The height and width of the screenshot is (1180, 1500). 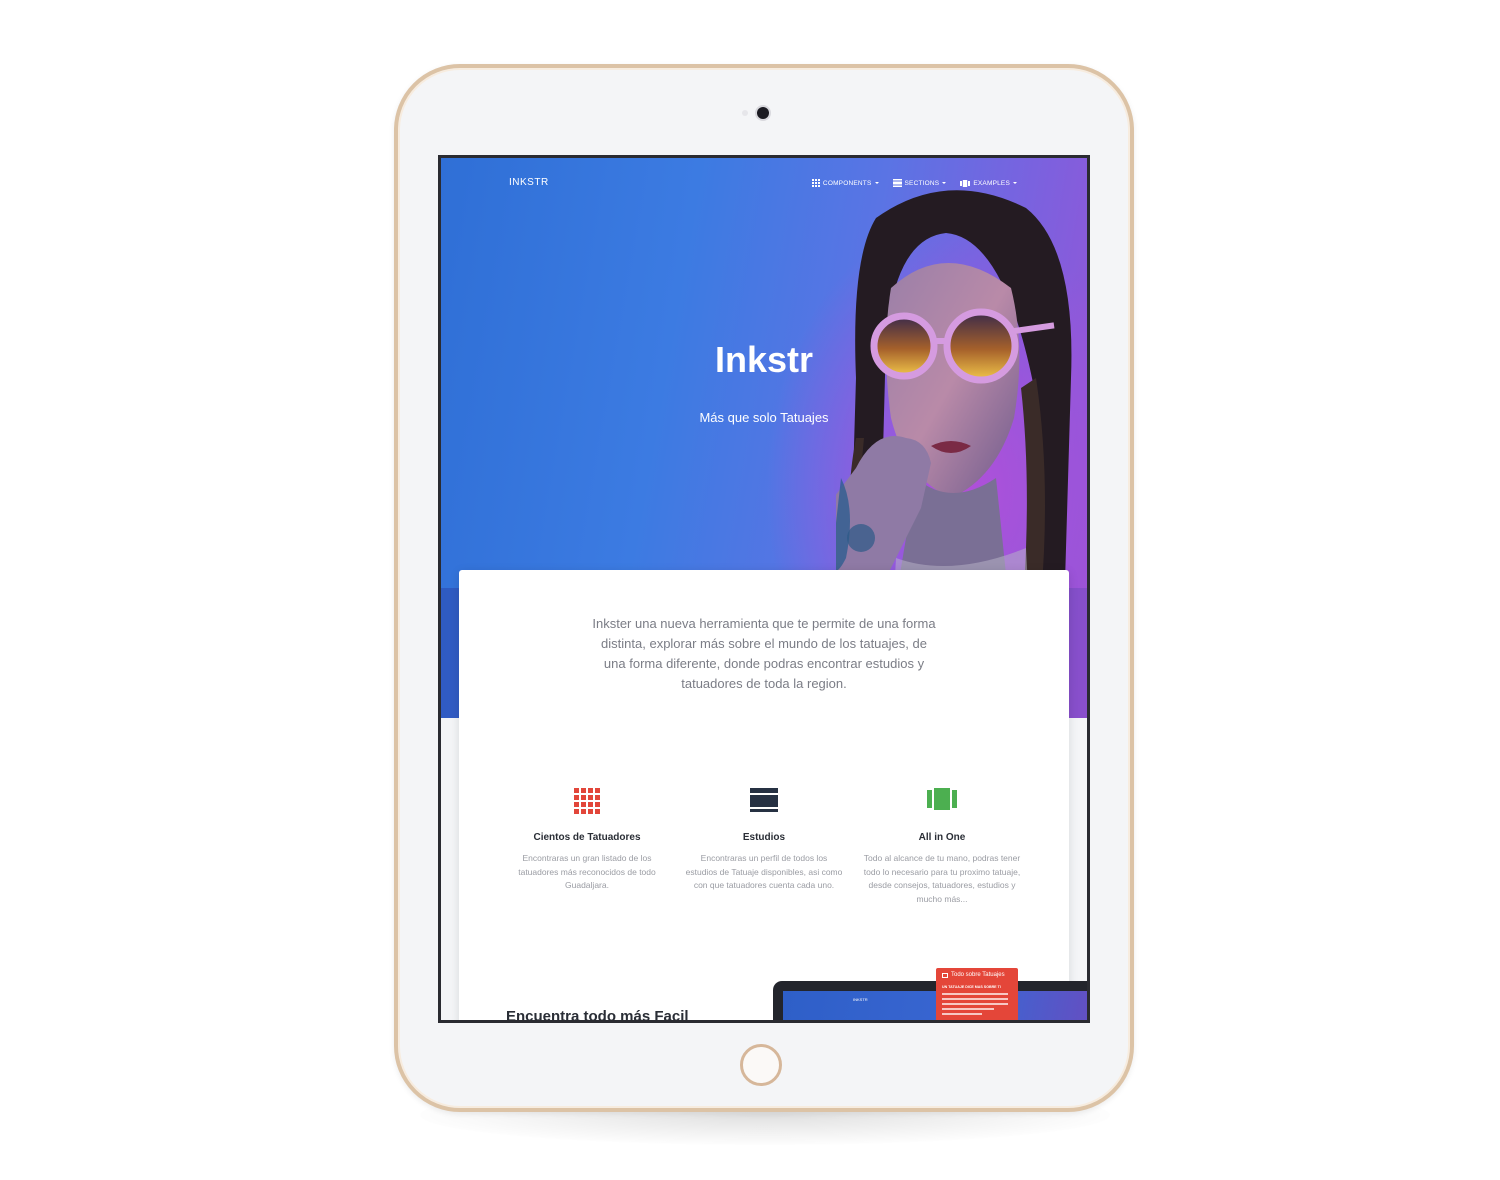 What do you see at coordinates (764, 359) in the screenshot?
I see `hero-title: Inkstr` at bounding box center [764, 359].